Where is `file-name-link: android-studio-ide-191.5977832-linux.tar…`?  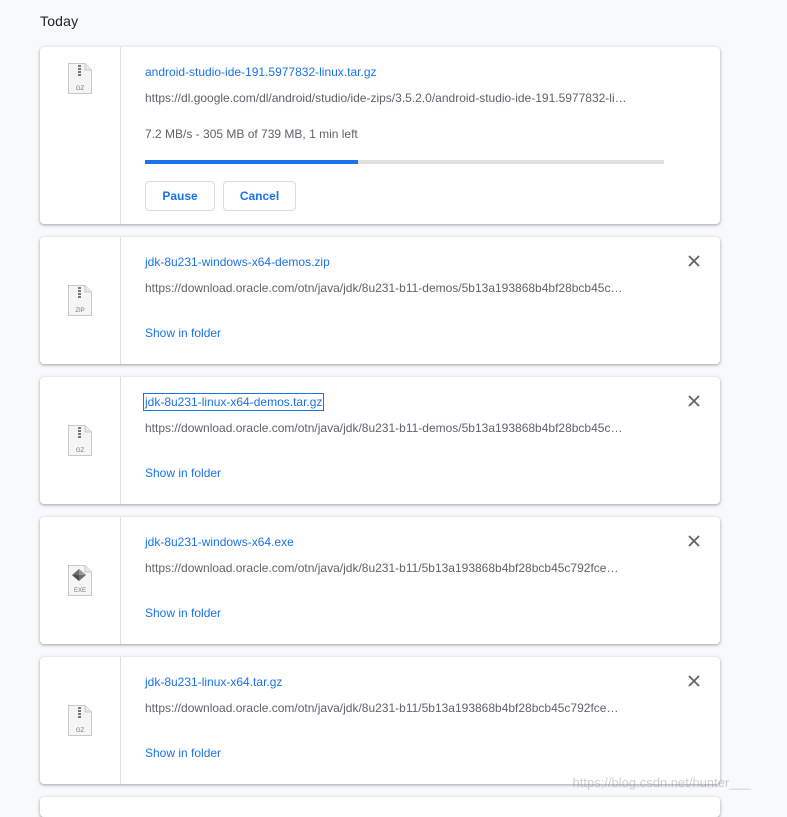
file-name-link: android-studio-ide-191.5977832-linux.tar… is located at coordinates (261, 72).